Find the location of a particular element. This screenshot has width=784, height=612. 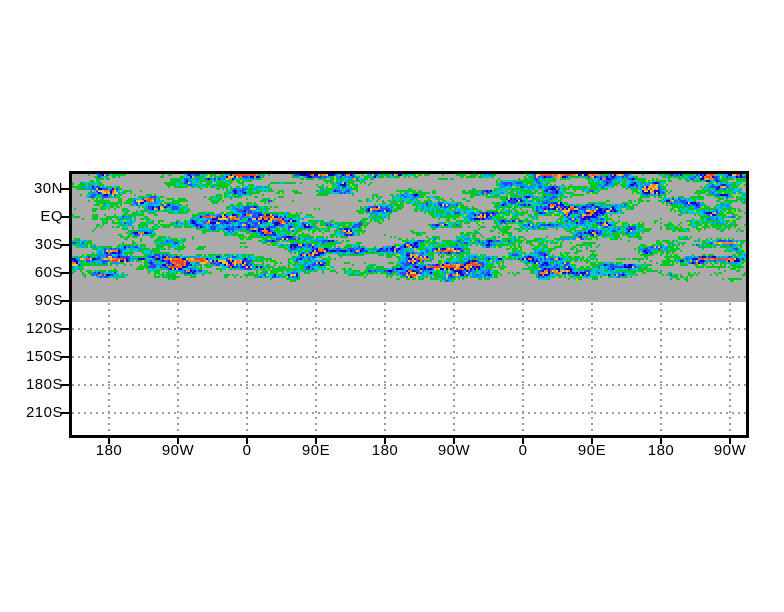

y-tick-label: EQ is located at coordinates (51, 216).